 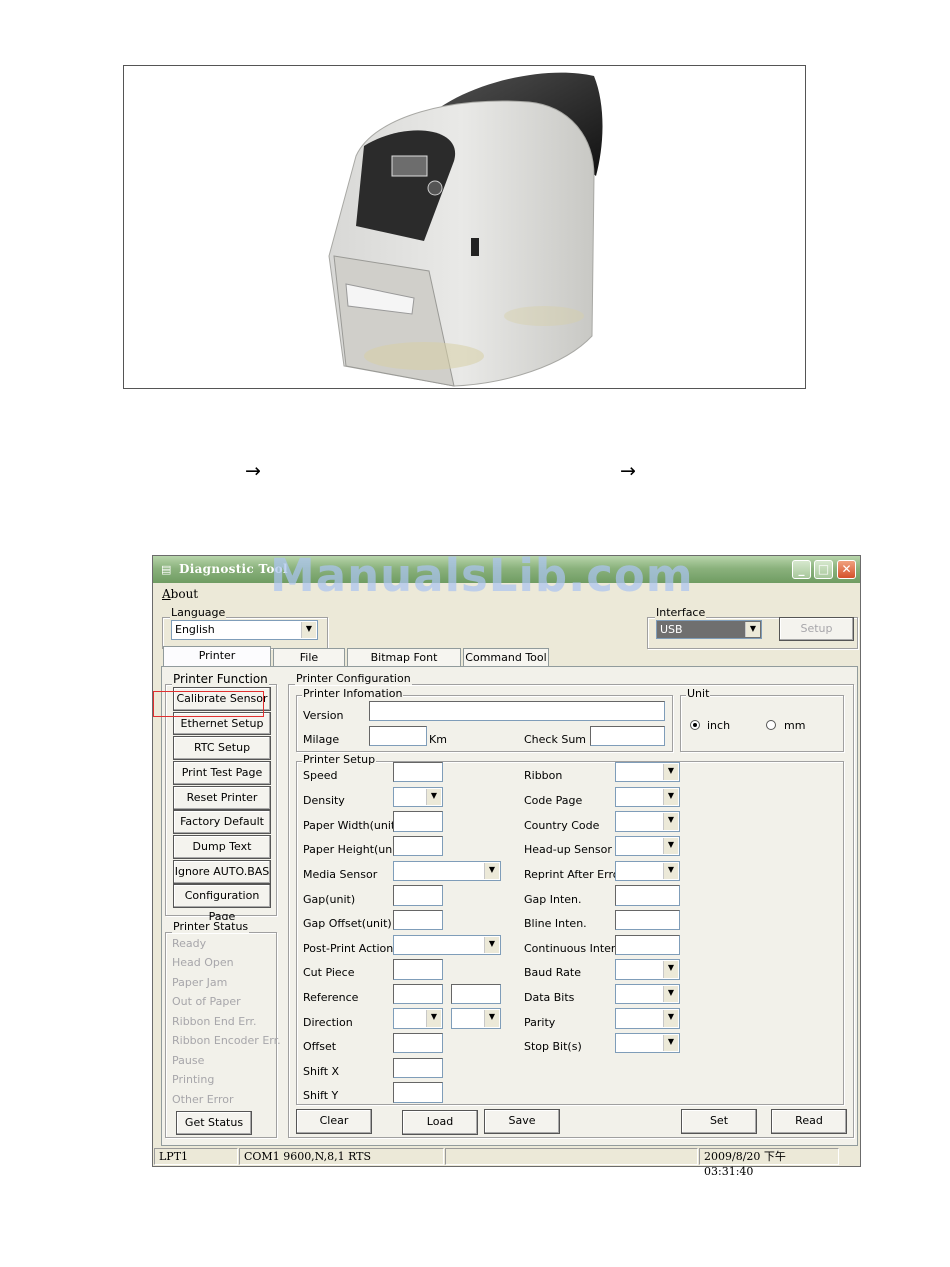 I want to click on reprint-after-error-select: ▼, so click(x=647, y=871).